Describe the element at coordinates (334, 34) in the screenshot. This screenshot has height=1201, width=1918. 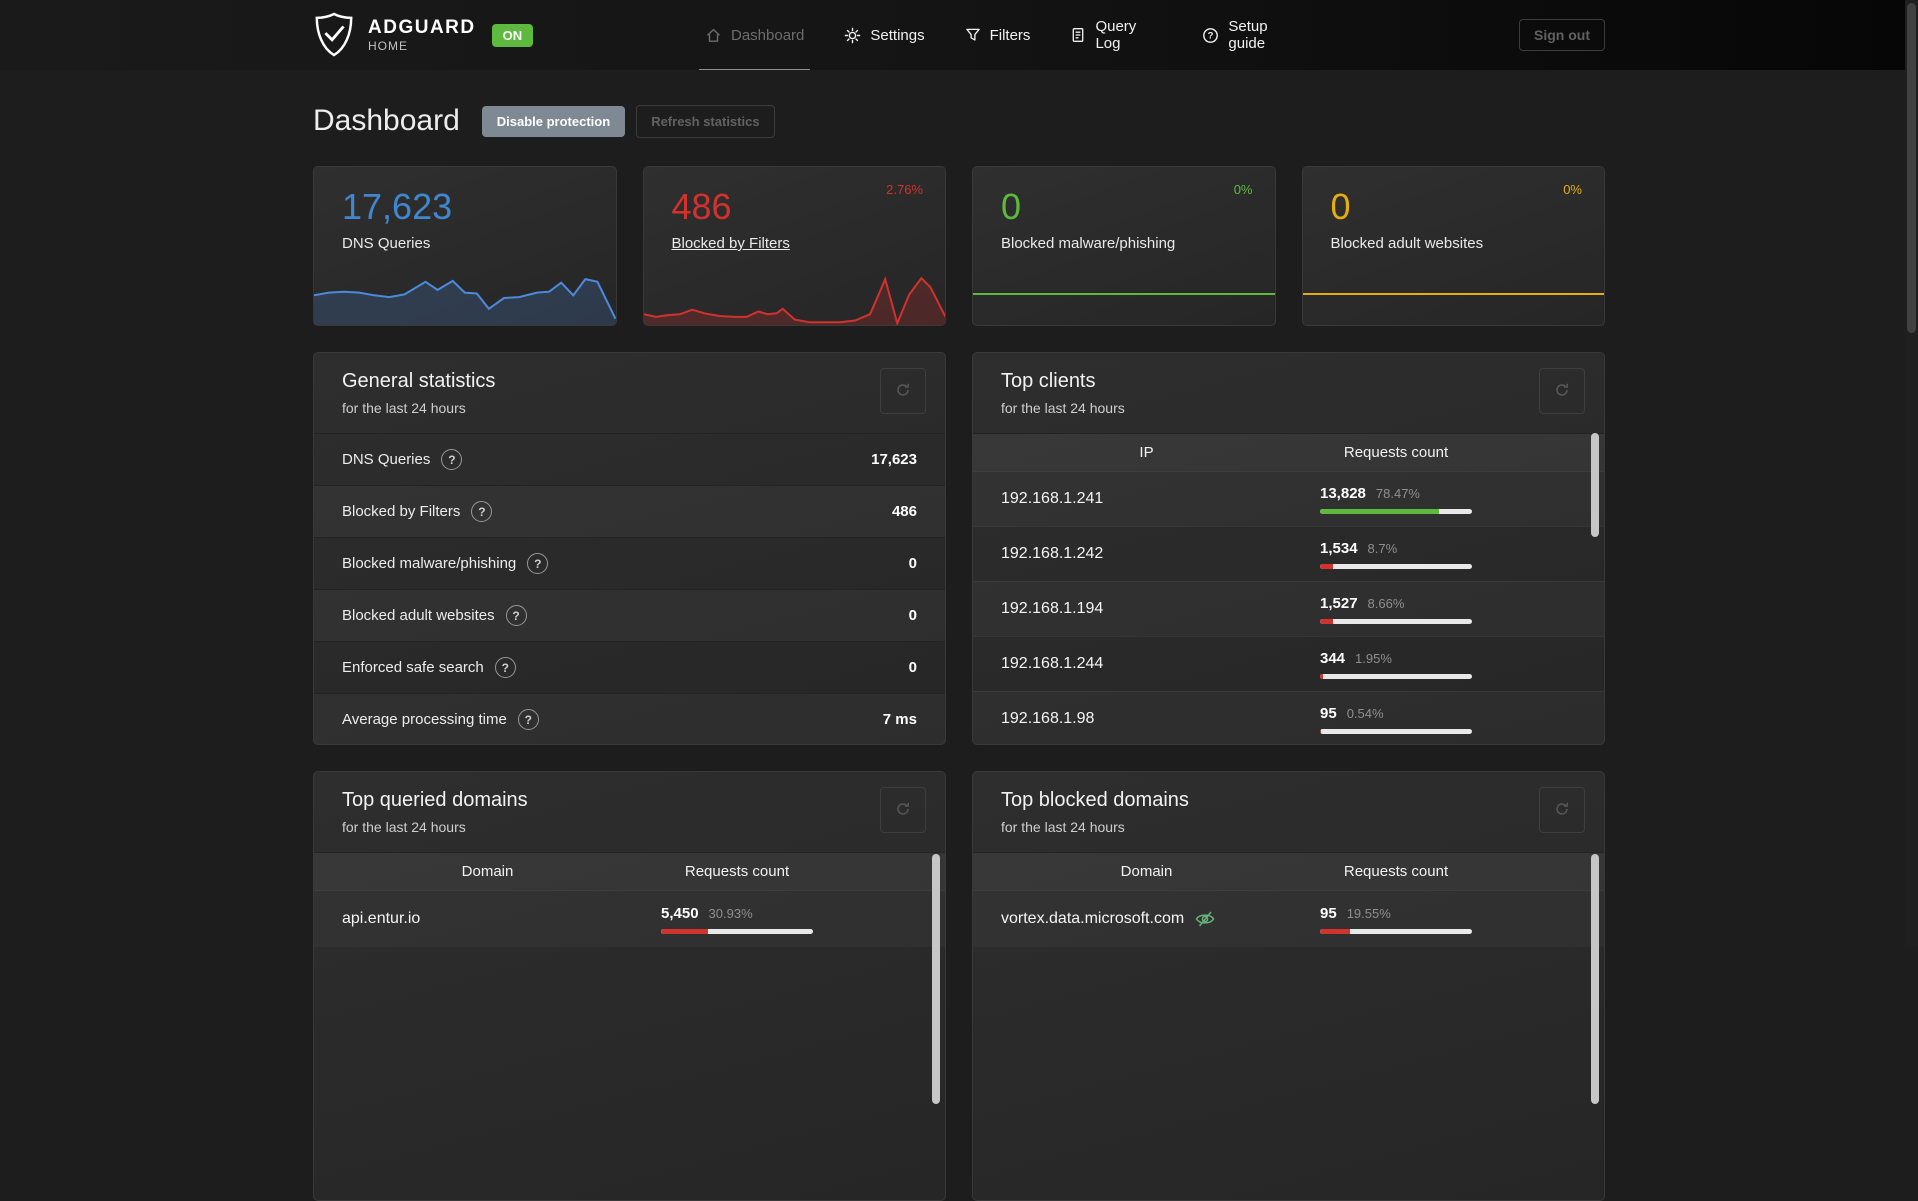
I see `adguard-shield-logo` at that location.